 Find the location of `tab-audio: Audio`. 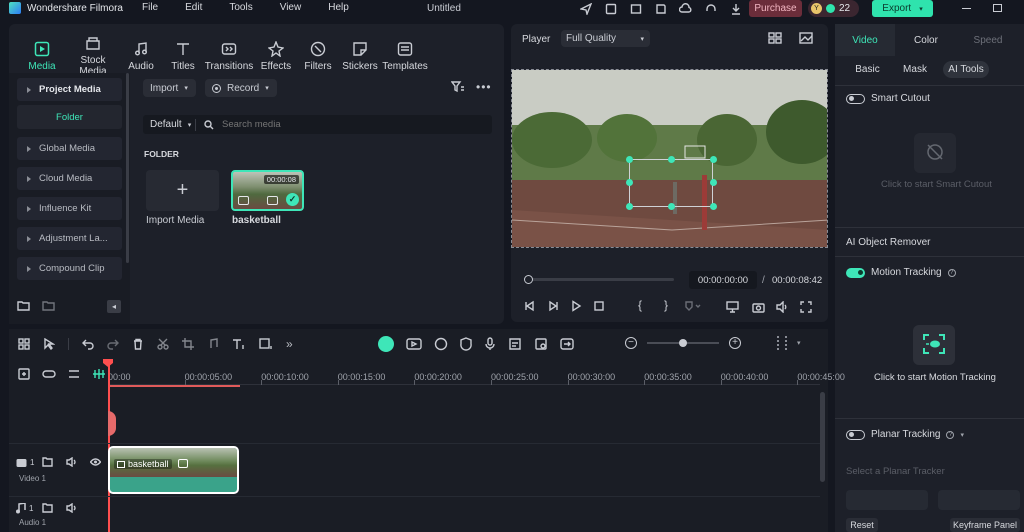

tab-audio: Audio is located at coordinates (141, 56).